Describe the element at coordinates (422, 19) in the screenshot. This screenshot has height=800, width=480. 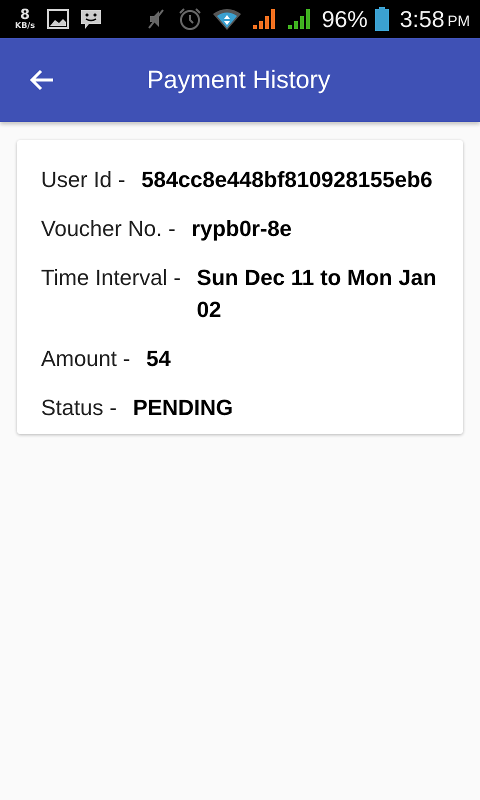
I see `clock-time: 3:58` at that location.